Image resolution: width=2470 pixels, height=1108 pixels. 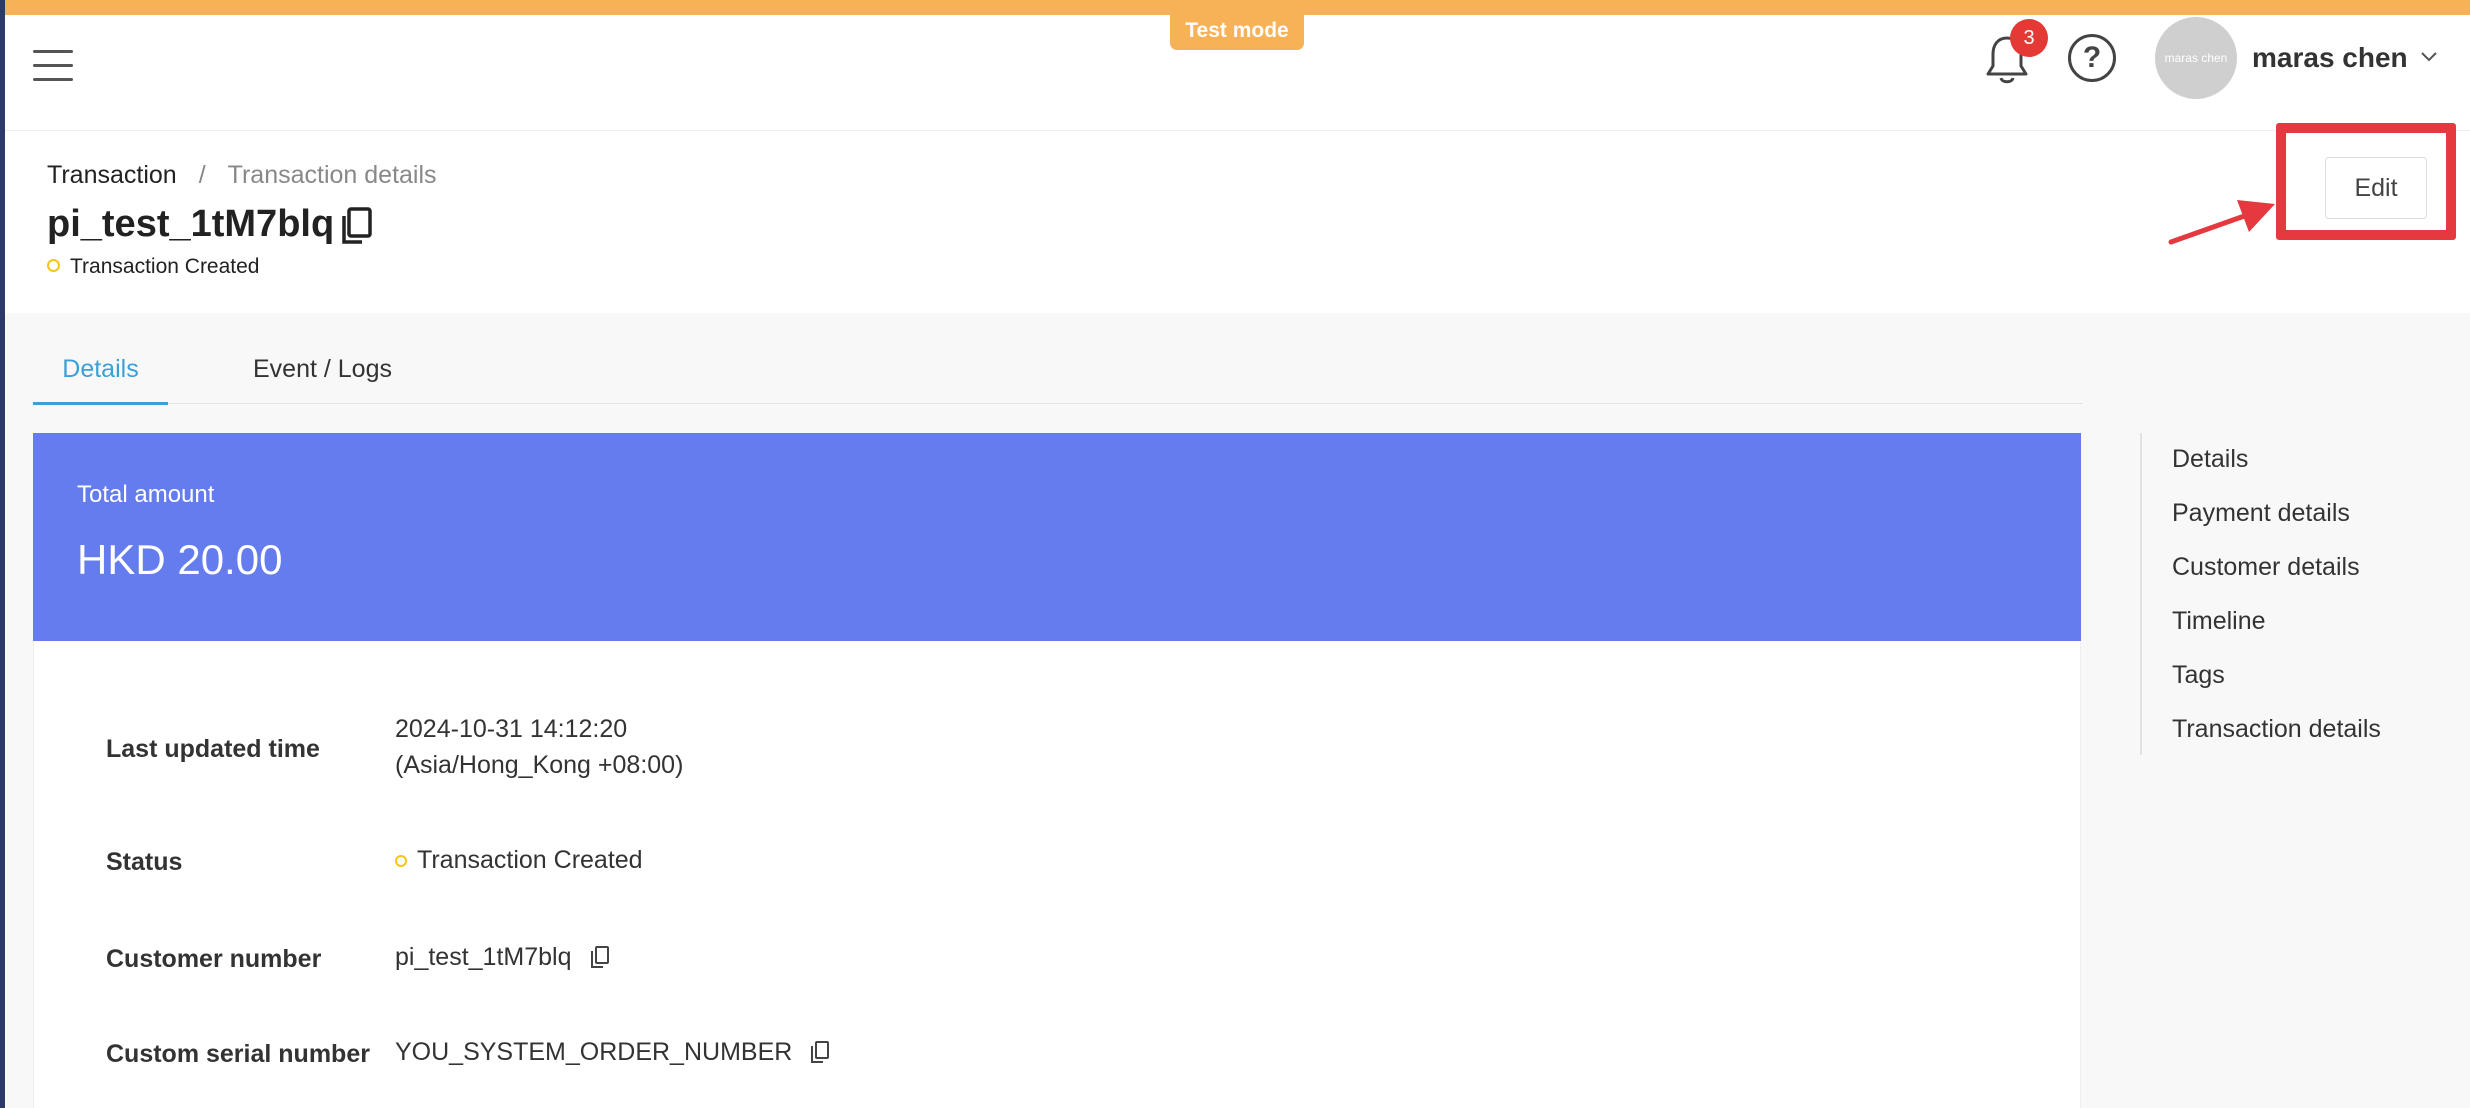 What do you see at coordinates (2196, 58) in the screenshot?
I see `avatar: maras chen` at bounding box center [2196, 58].